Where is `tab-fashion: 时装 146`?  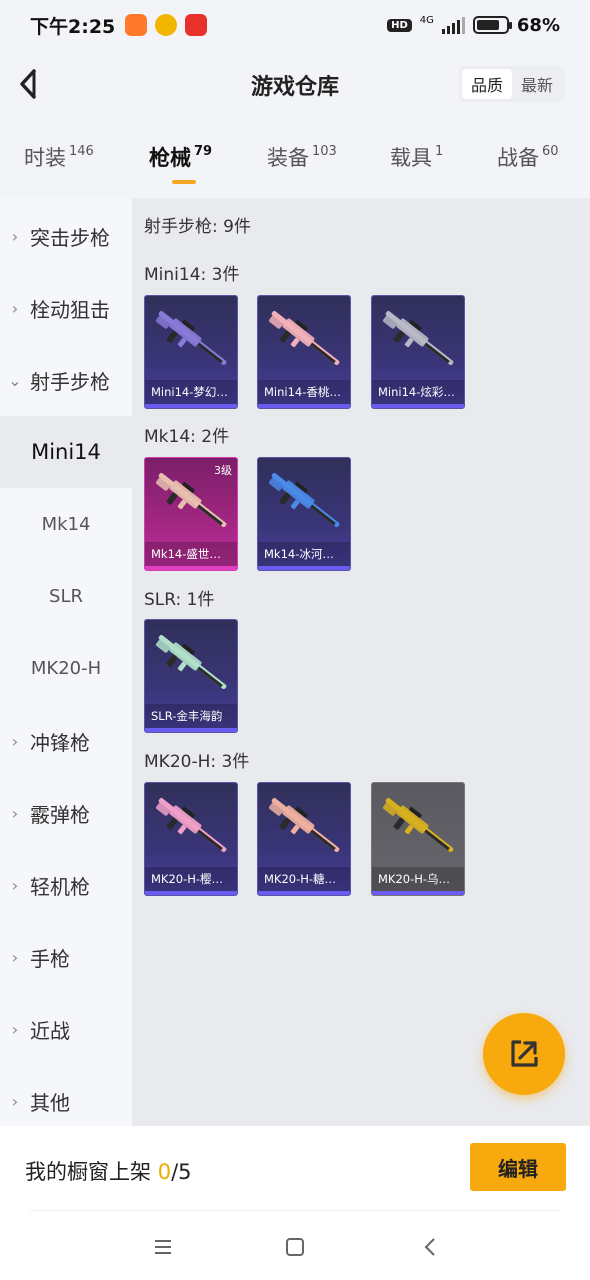 tab-fashion: 时装 146 is located at coordinates (59, 157).